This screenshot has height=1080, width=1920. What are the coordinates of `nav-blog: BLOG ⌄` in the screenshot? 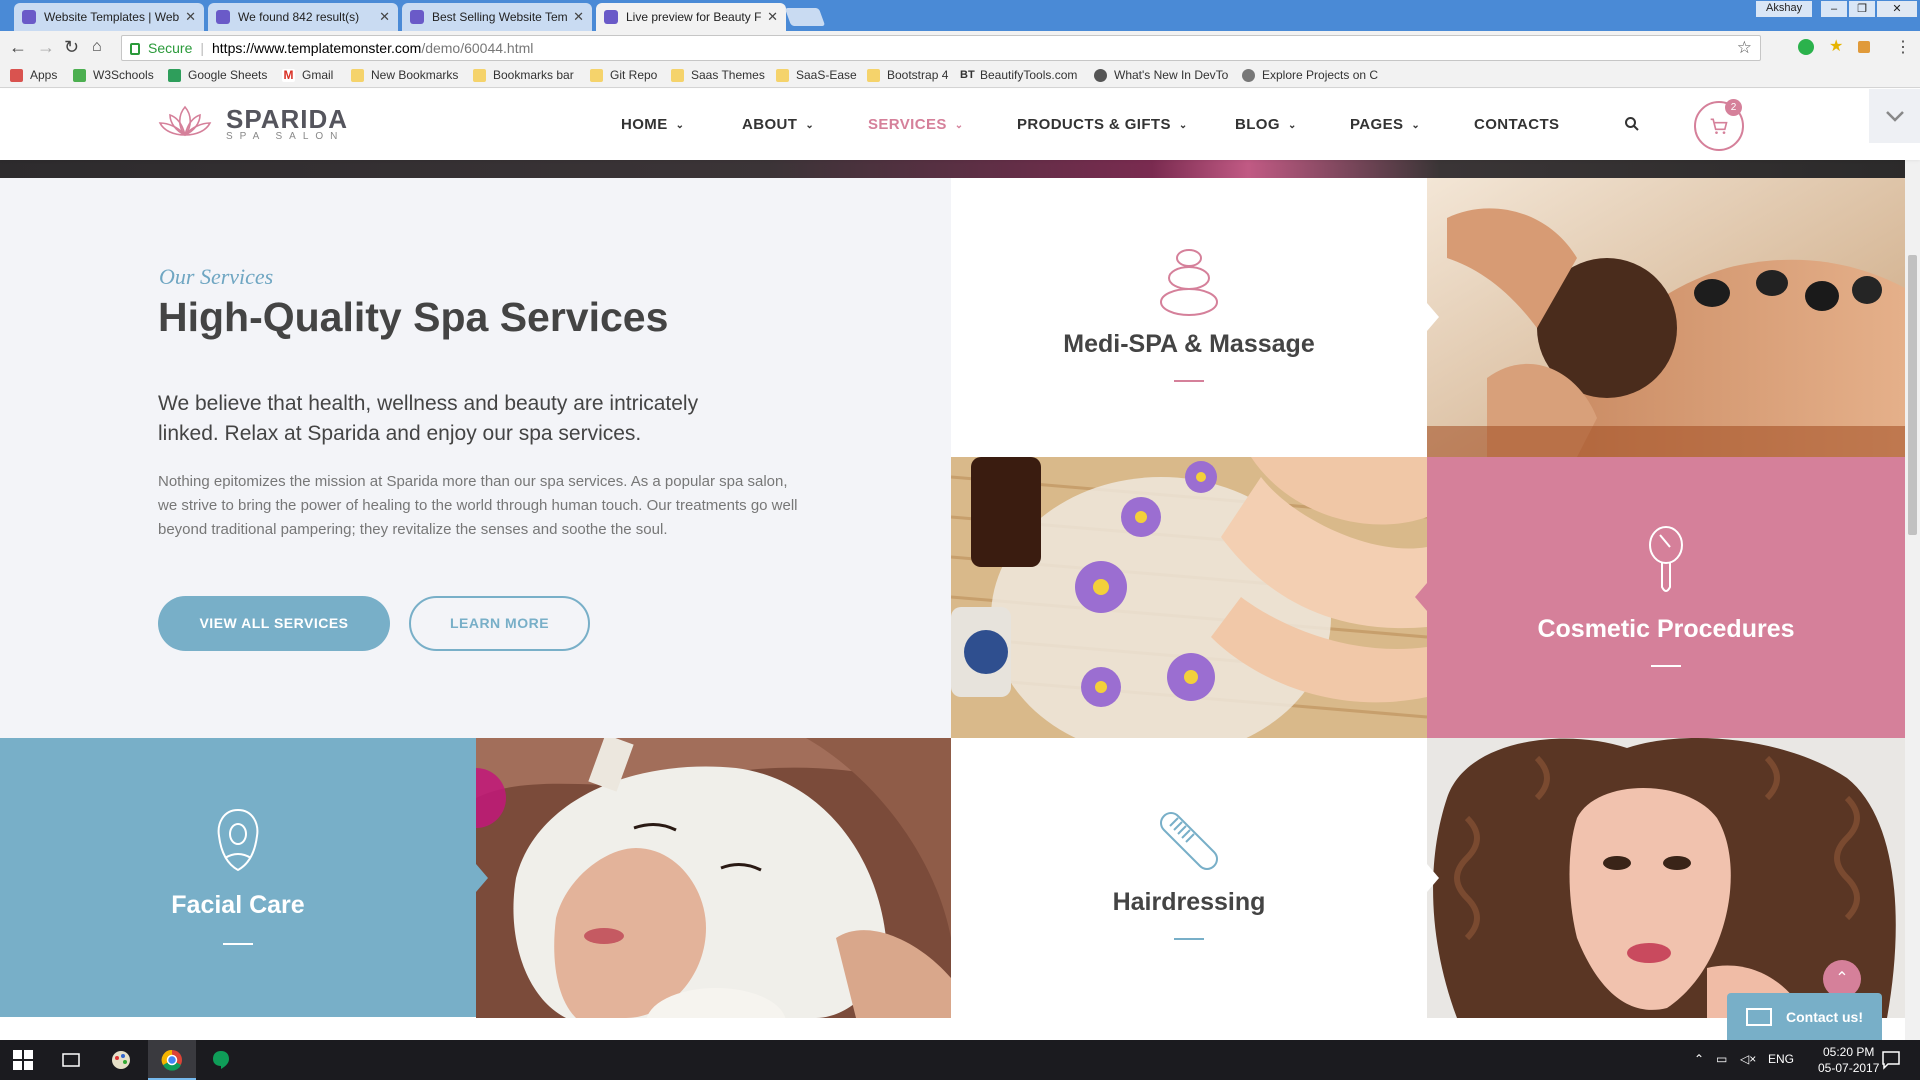 It's located at (1266, 124).